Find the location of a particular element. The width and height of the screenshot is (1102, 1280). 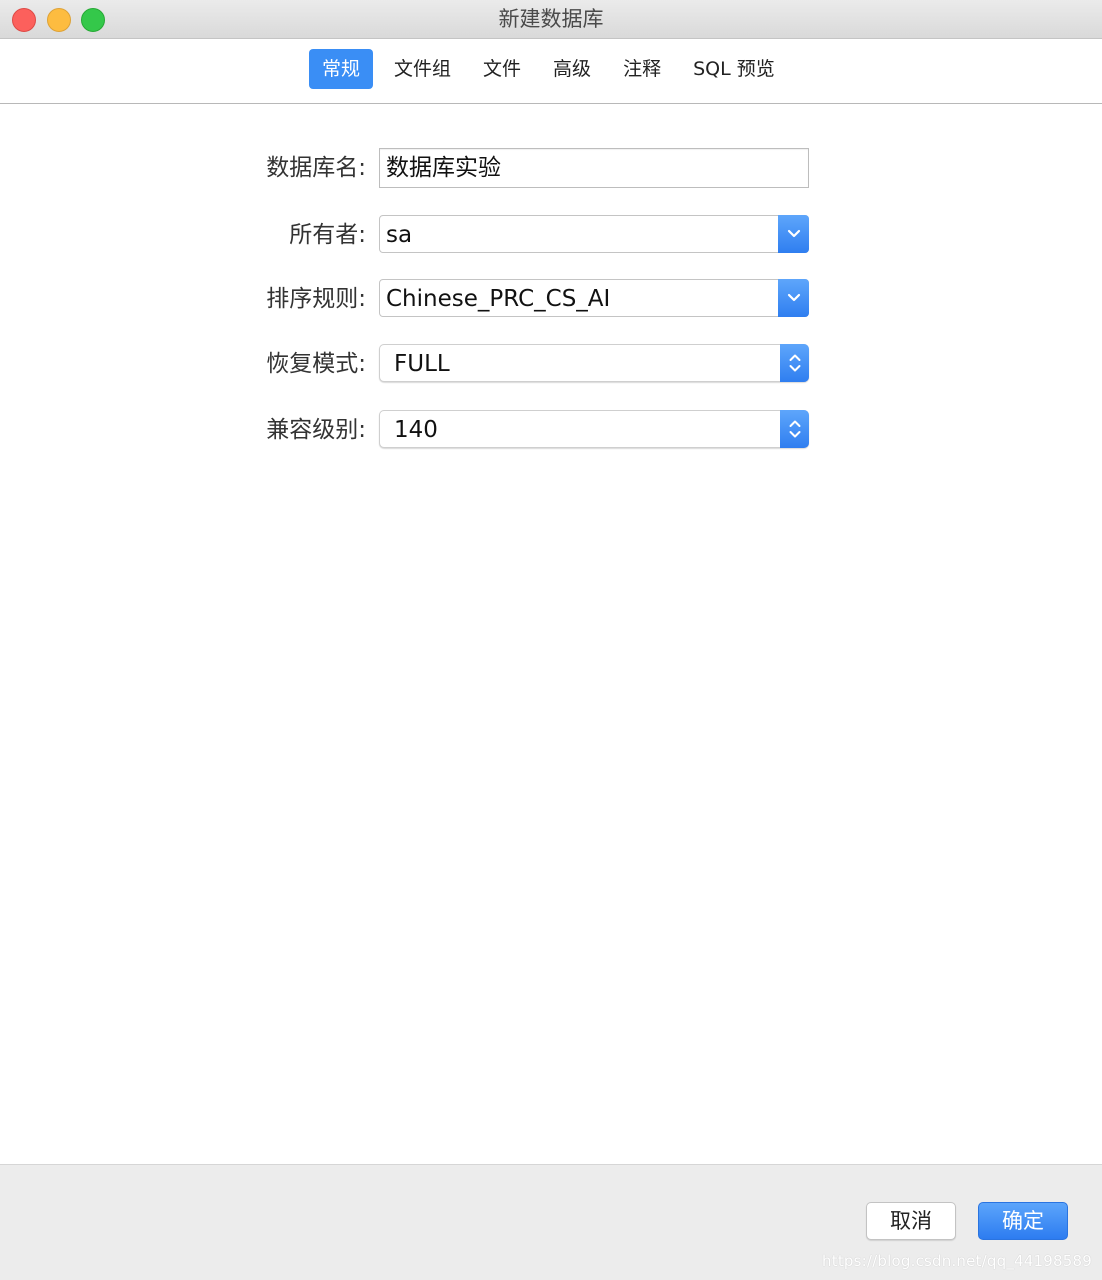

owner-dropdown-button is located at coordinates (793, 234).